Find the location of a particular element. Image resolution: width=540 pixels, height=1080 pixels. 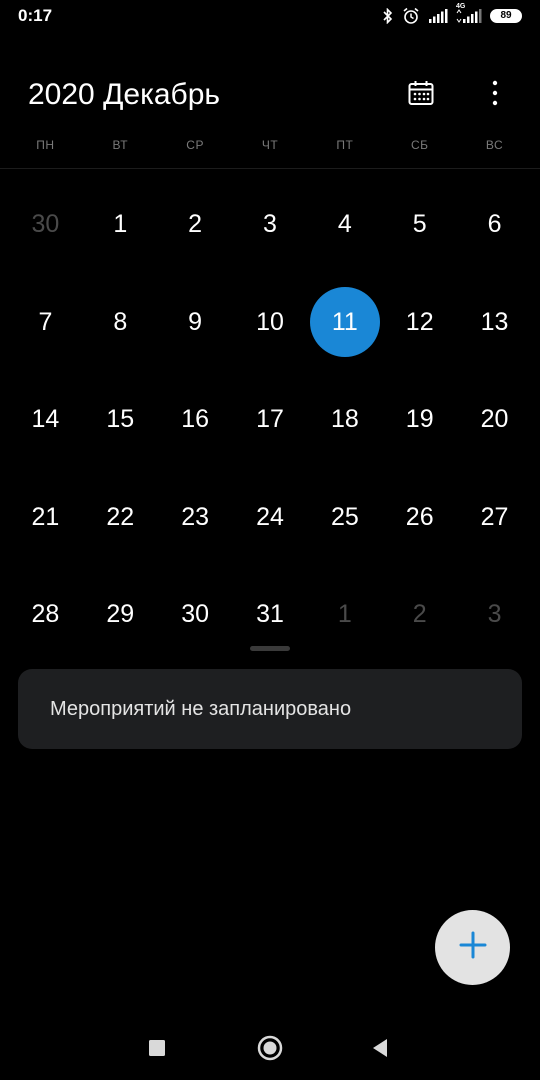

day-number: 20 is located at coordinates (494, 419).